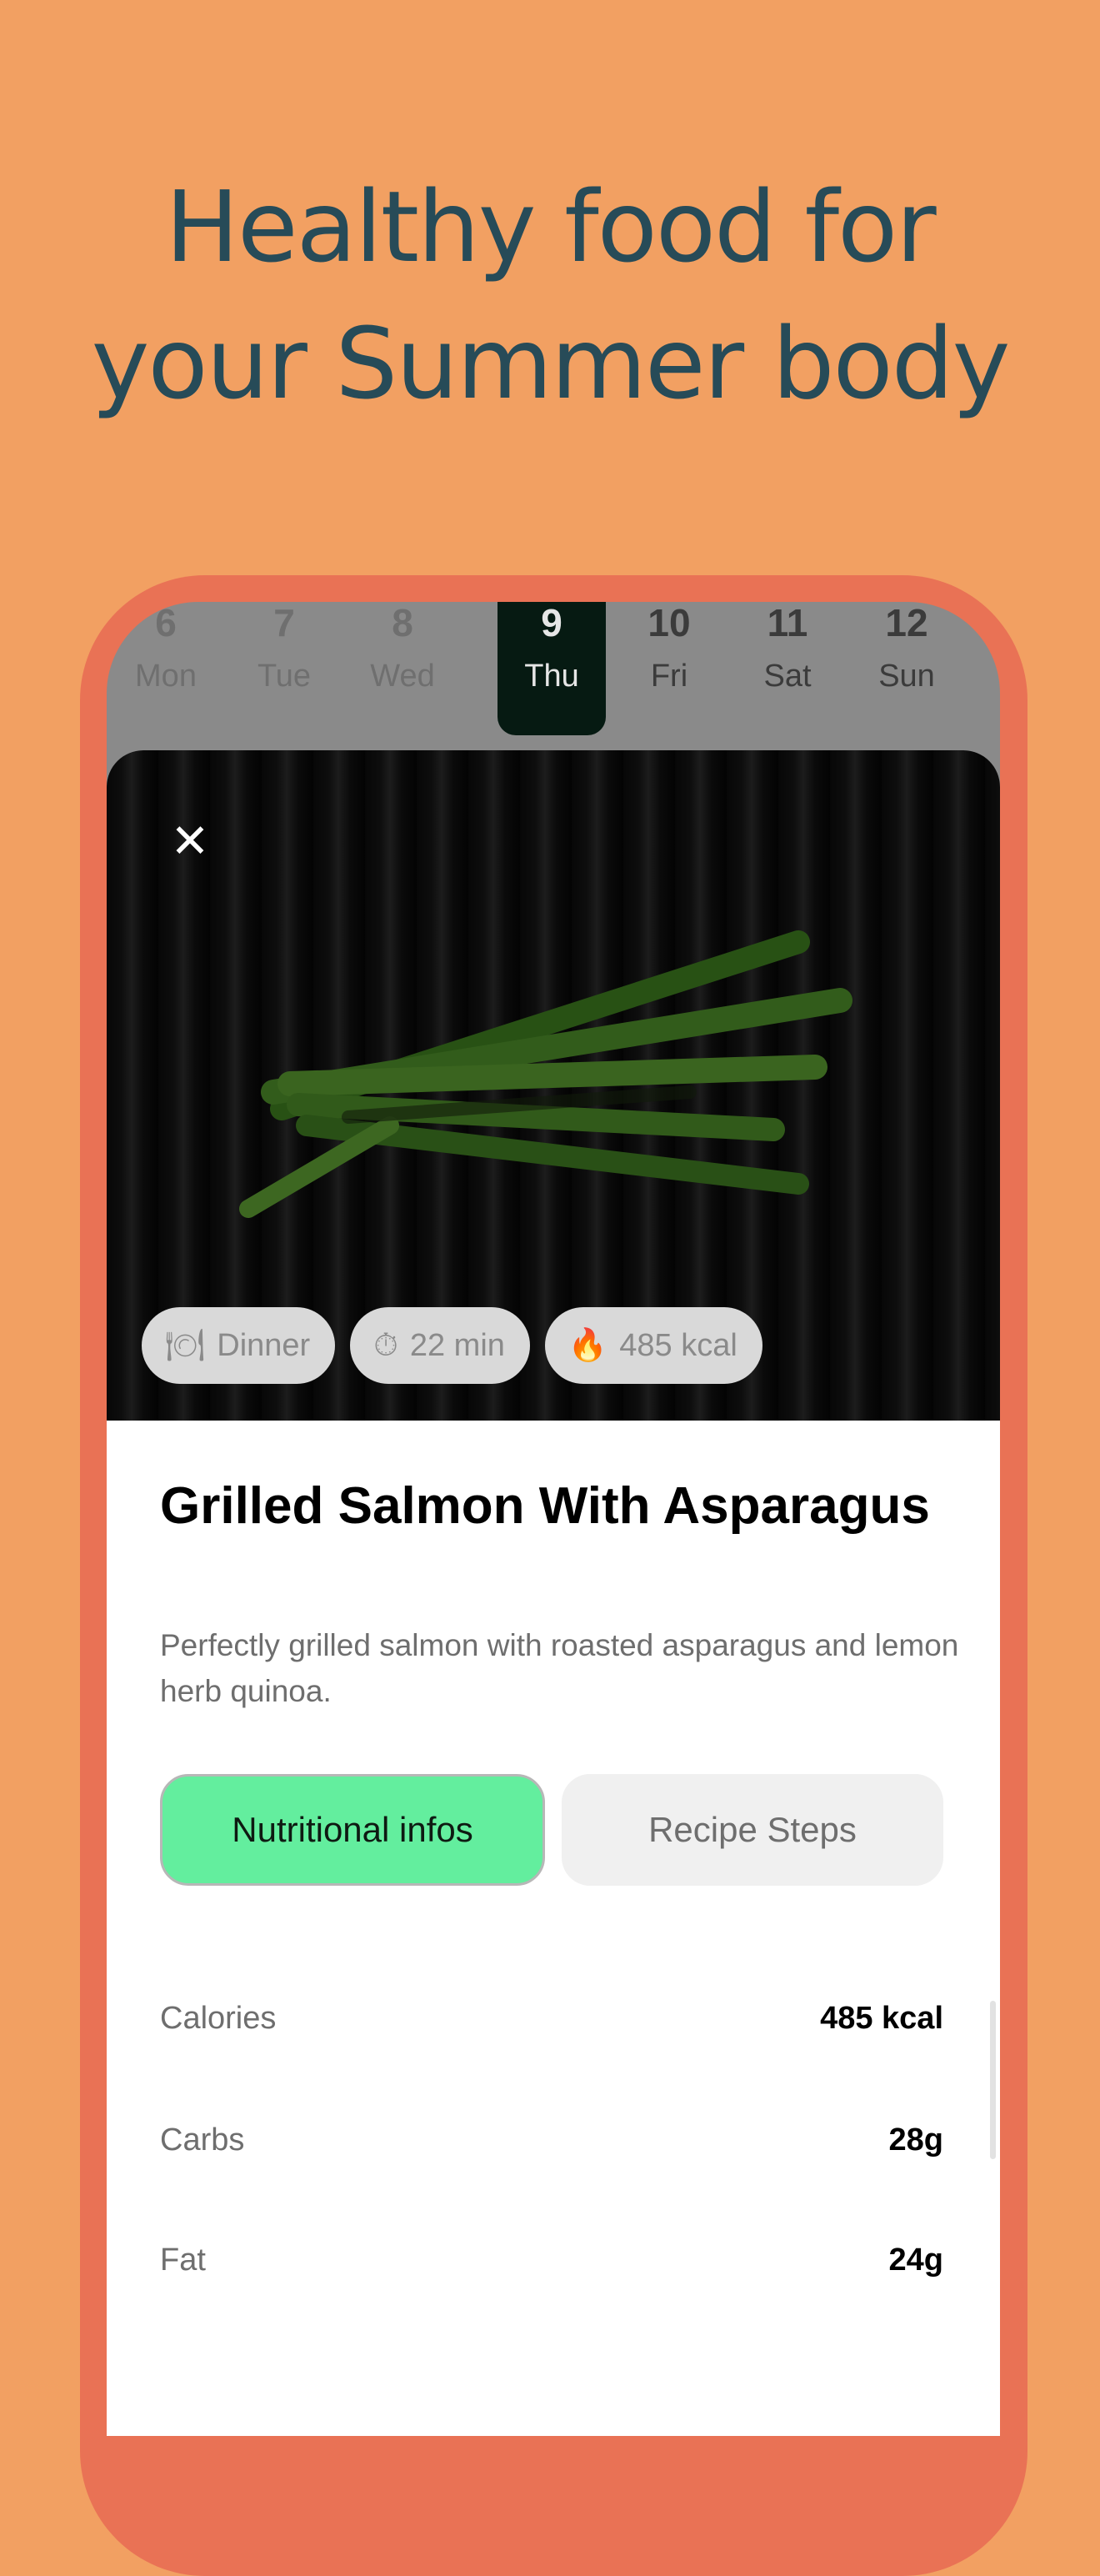 Image resolution: width=1100 pixels, height=2576 pixels. I want to click on close-icon: ✕, so click(190, 842).